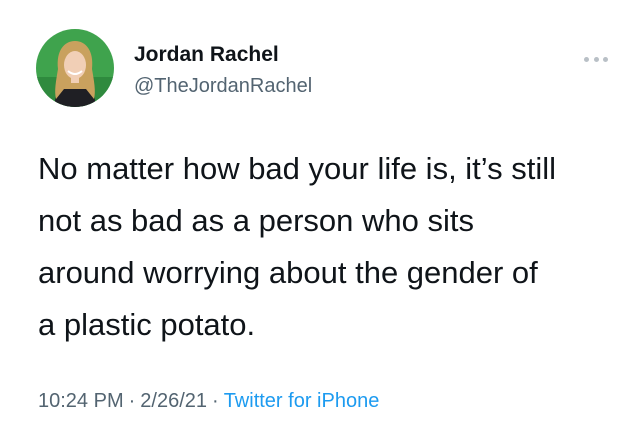 This screenshot has width=640, height=433. Describe the element at coordinates (206, 55) in the screenshot. I see `author-name: Jordan Rachel` at that location.